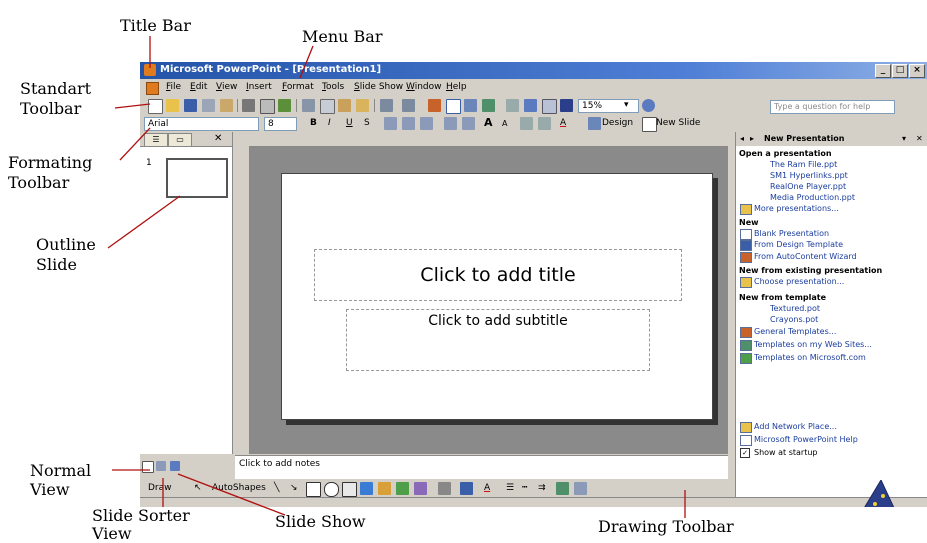 The height and width of the screenshot is (543, 927). What do you see at coordinates (510, 488) in the screenshot?
I see `line-style-icon: ☰` at bounding box center [510, 488].